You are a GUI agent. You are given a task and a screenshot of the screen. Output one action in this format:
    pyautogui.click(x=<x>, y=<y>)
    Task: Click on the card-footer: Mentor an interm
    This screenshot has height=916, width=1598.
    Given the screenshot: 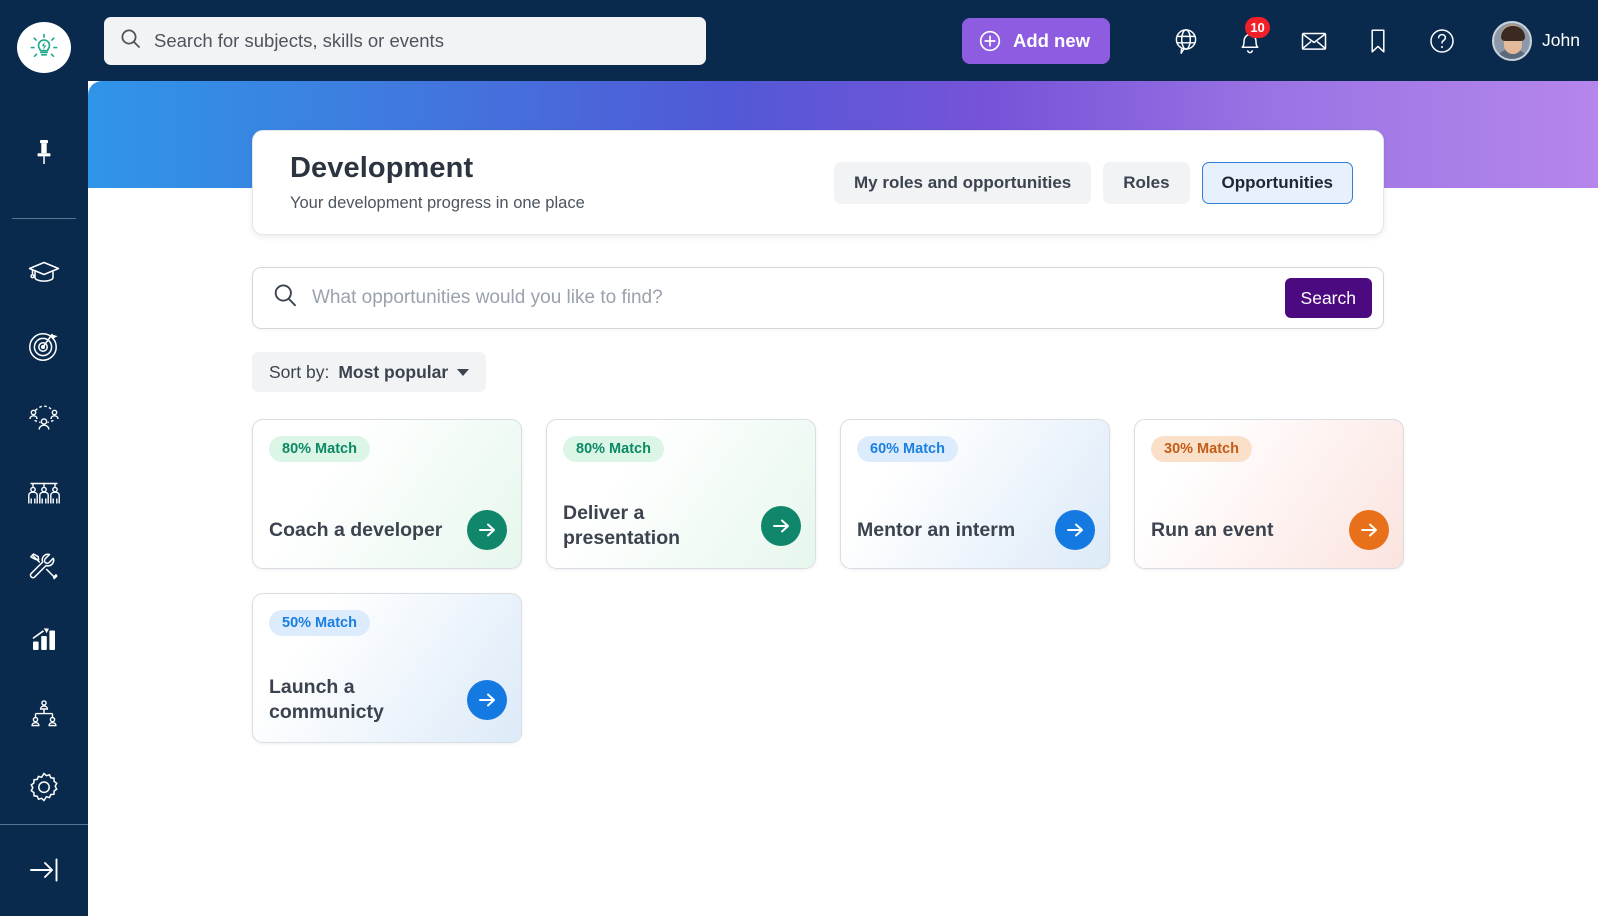 What is the action you would take?
    pyautogui.click(x=976, y=530)
    